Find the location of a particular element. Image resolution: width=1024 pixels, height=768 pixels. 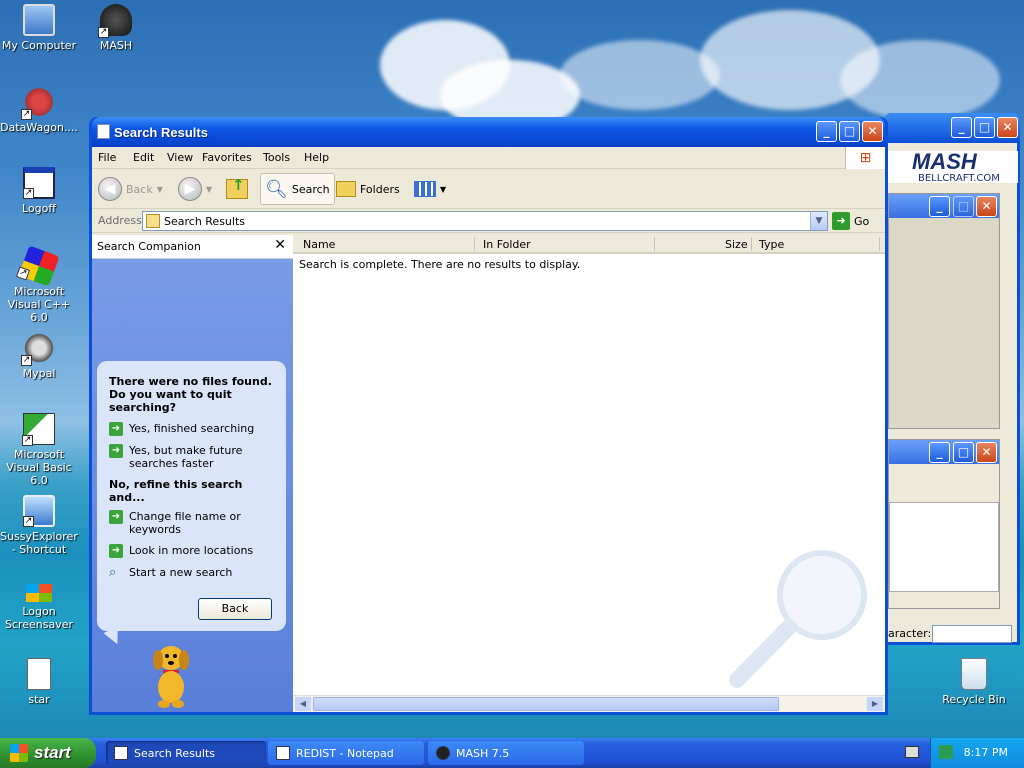

menu-file: File is located at coordinates (107, 157).